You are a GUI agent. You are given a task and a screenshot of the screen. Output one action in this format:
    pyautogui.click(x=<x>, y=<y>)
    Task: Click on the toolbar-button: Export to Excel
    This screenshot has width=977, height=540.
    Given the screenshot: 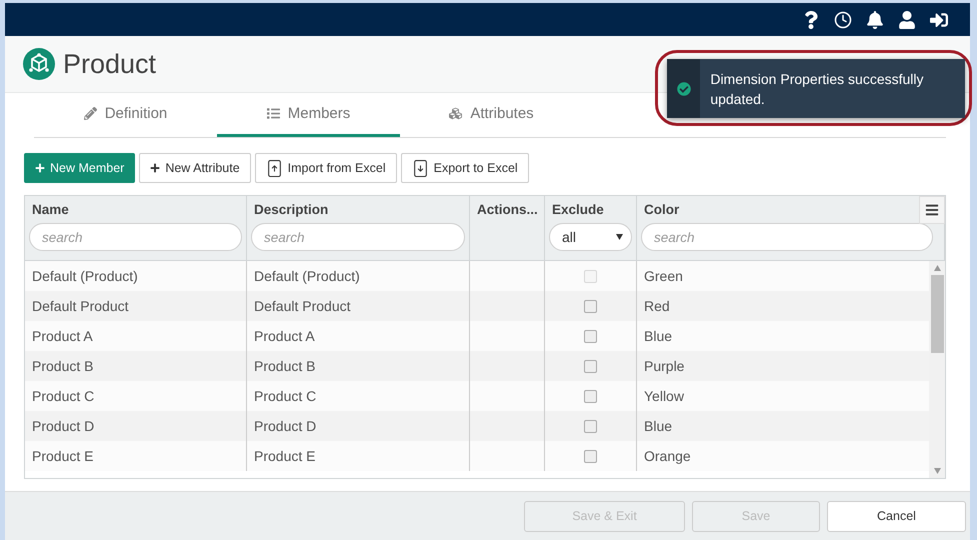 What is the action you would take?
    pyautogui.click(x=464, y=168)
    